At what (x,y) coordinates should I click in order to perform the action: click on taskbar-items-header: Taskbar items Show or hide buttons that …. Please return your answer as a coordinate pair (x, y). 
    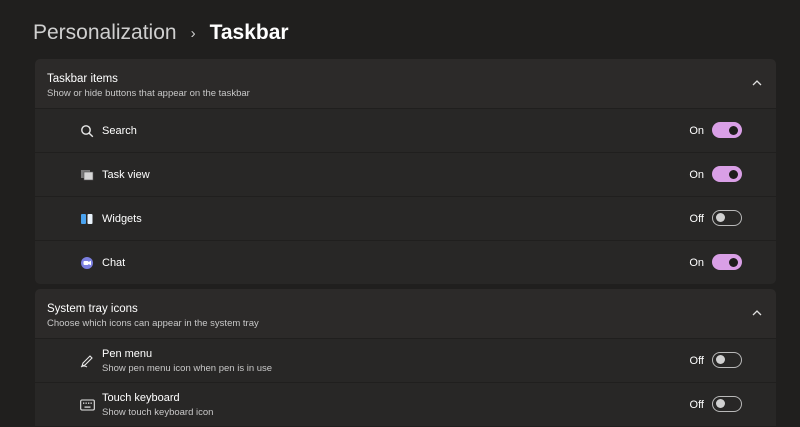
    Looking at the image, I should click on (405, 83).